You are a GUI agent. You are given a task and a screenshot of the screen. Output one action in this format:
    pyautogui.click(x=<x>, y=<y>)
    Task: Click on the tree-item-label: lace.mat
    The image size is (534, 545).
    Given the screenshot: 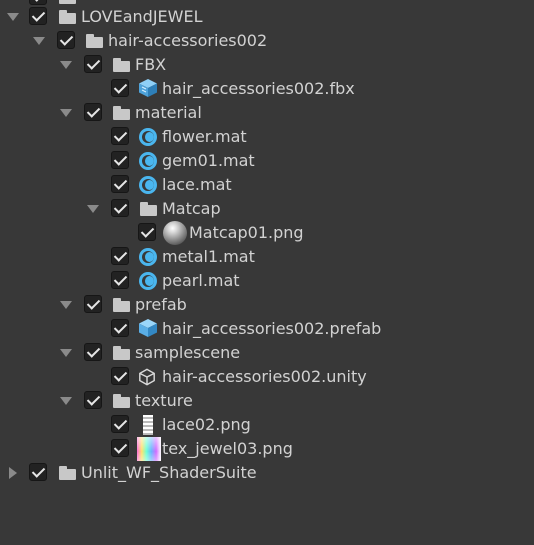 What is the action you would take?
    pyautogui.click(x=197, y=184)
    